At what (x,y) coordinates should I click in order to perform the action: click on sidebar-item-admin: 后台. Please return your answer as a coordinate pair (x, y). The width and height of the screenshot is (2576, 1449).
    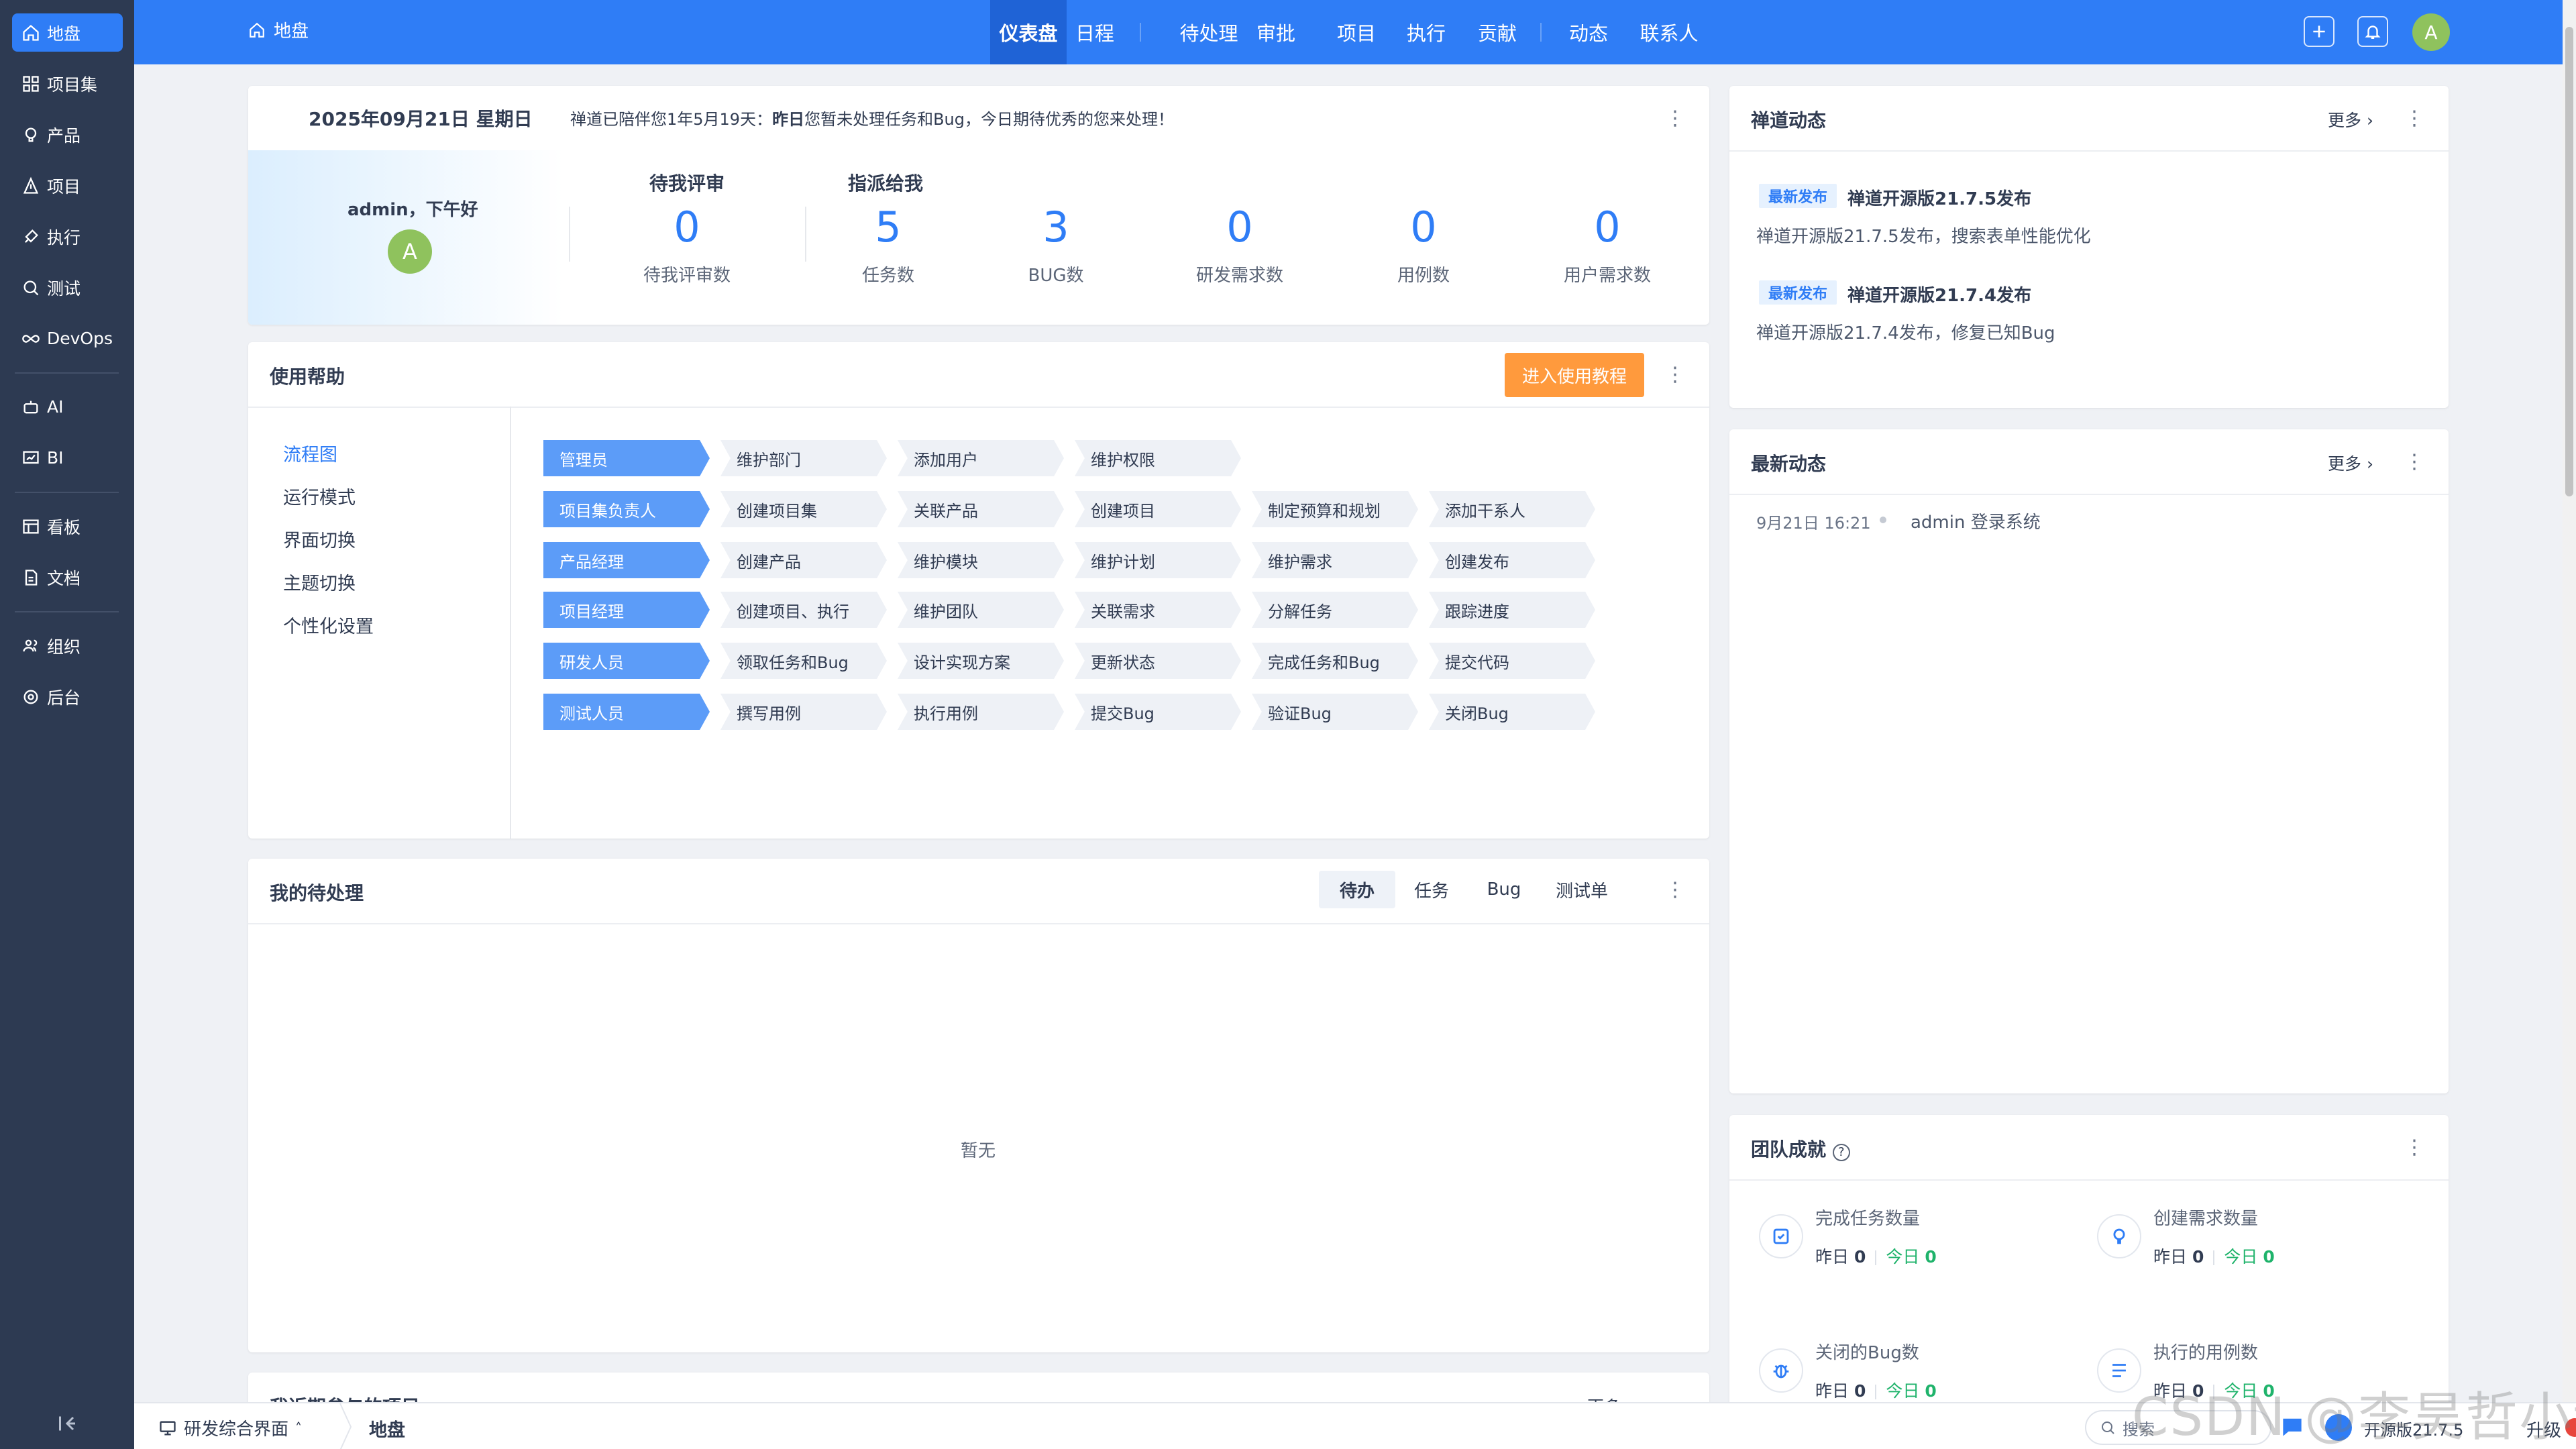
    Looking at the image, I should click on (67, 697).